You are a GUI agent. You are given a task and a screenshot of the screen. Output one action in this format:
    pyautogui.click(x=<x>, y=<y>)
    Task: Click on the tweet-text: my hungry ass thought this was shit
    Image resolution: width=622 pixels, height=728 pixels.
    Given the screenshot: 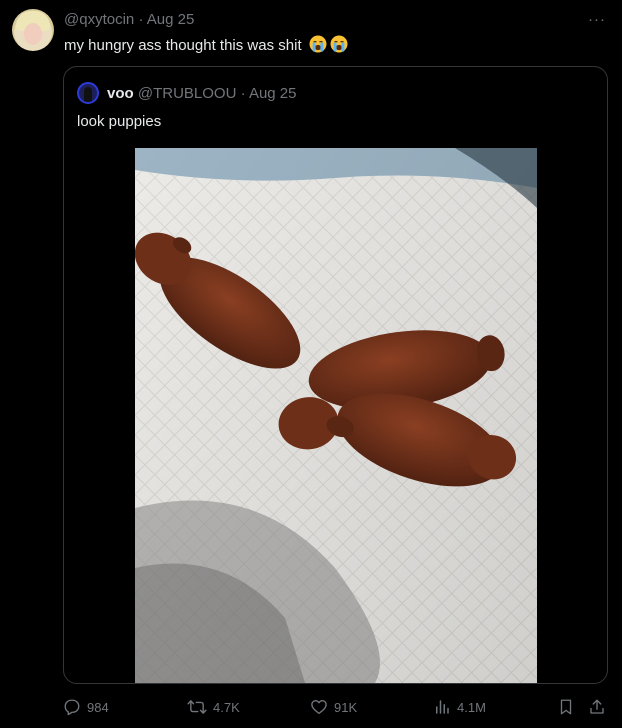 What is the action you would take?
    pyautogui.click(x=206, y=44)
    